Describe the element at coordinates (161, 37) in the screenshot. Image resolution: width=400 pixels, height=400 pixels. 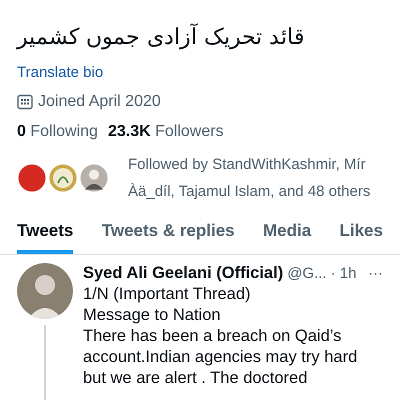
I see `profile-bio: قائد تحریک آزادی جموں کشمیر` at that location.